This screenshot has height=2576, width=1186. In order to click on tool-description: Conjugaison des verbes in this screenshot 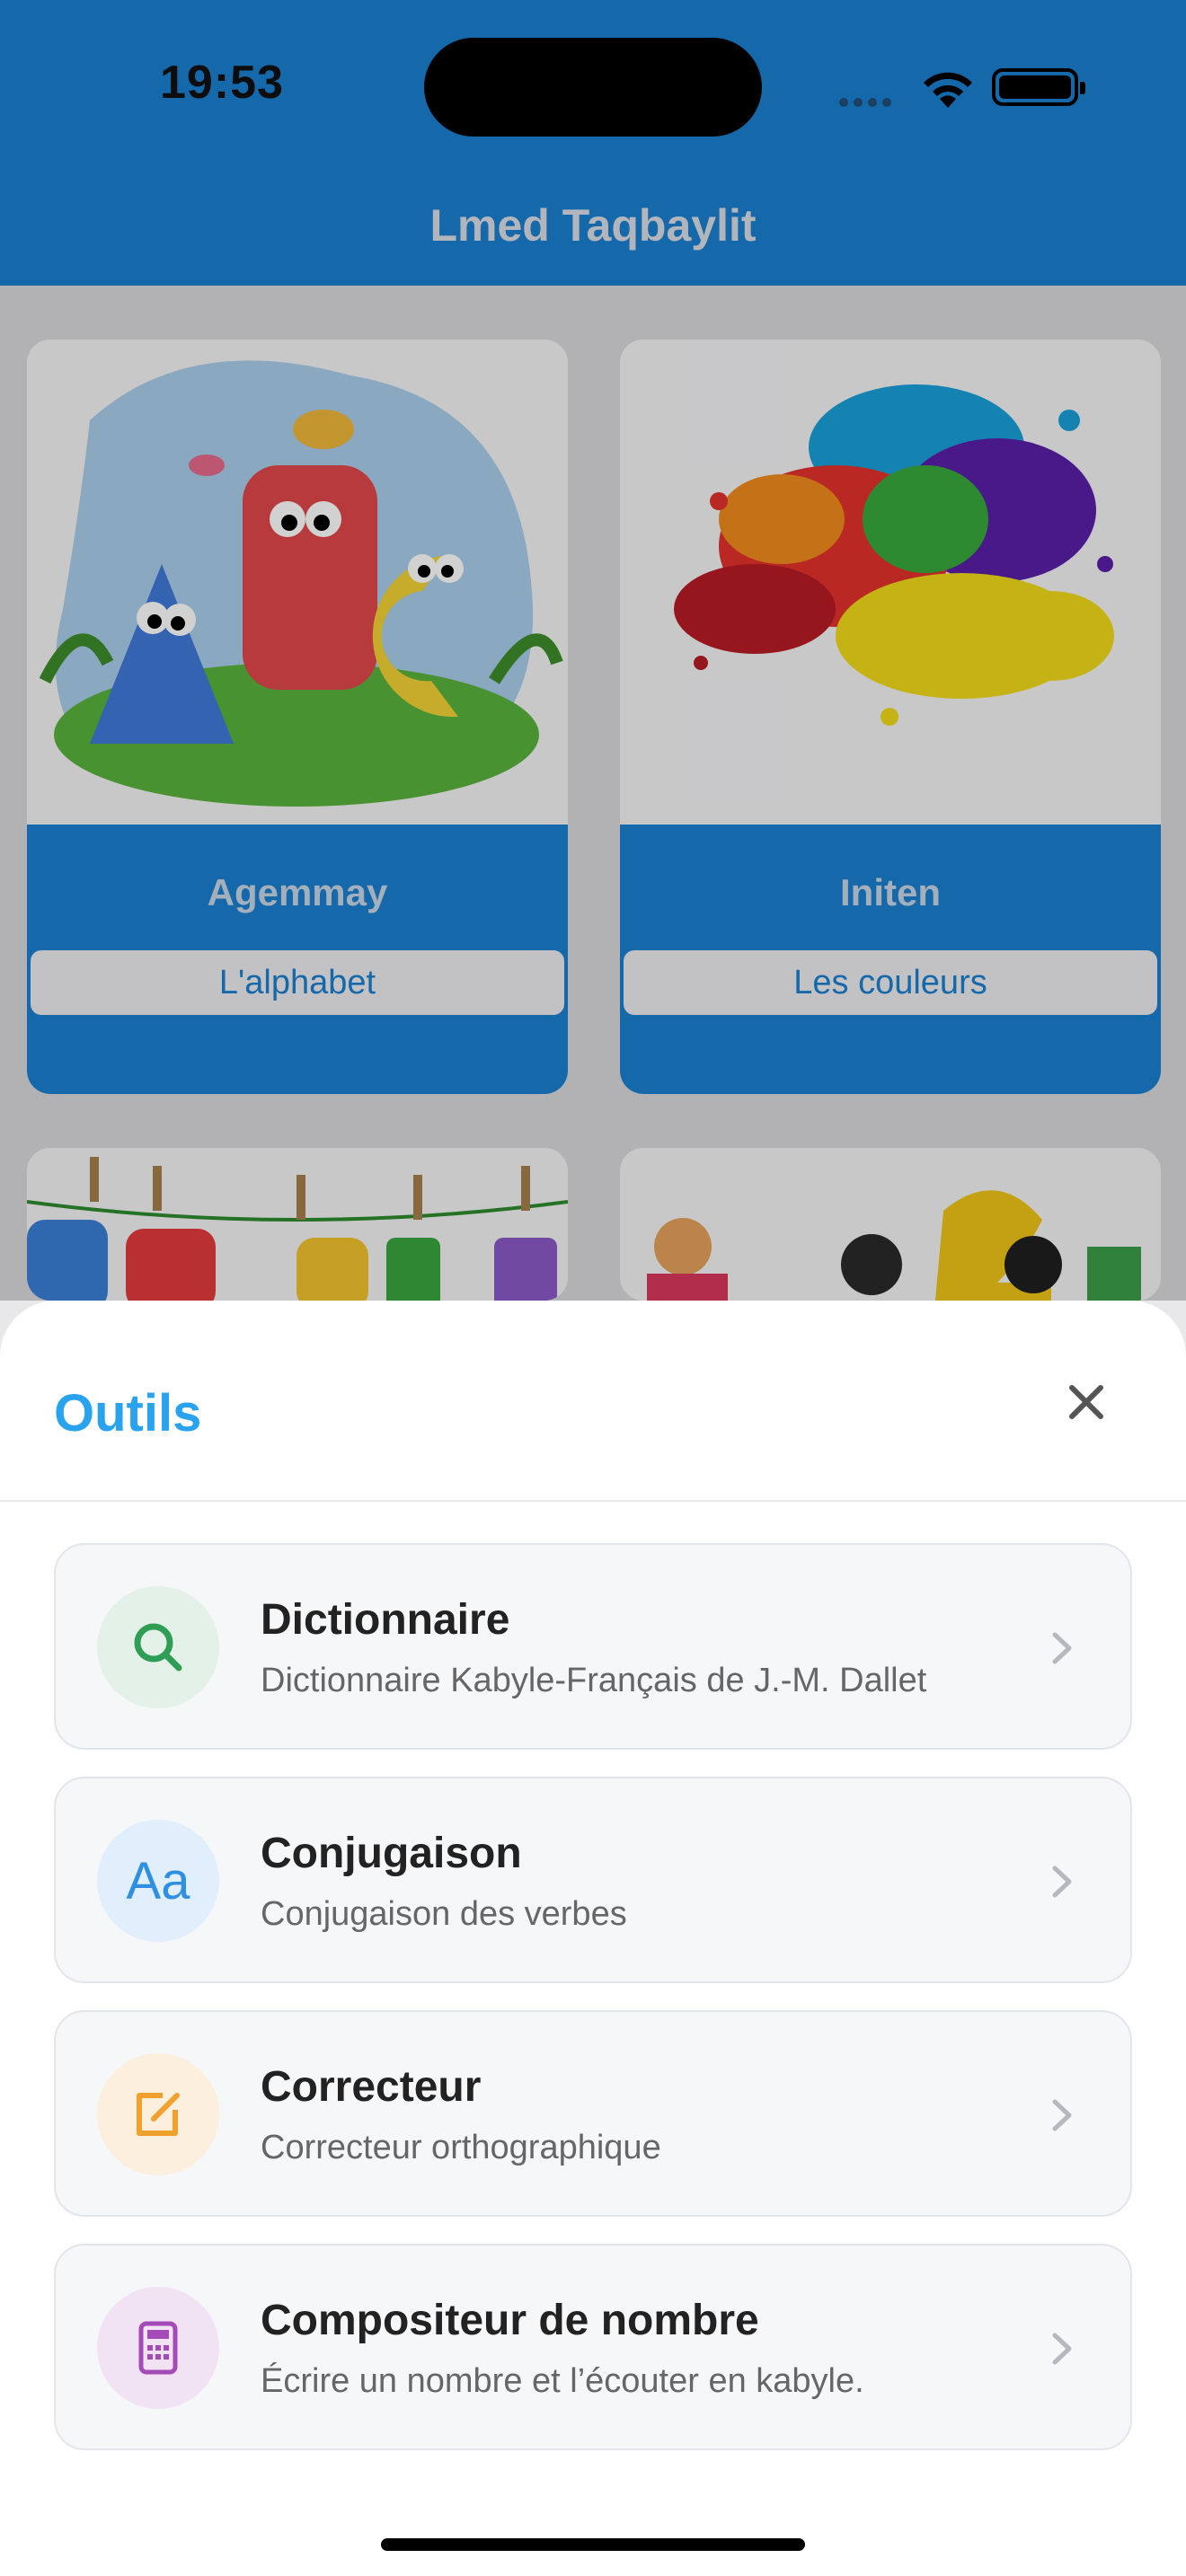, I will do `click(444, 1914)`.